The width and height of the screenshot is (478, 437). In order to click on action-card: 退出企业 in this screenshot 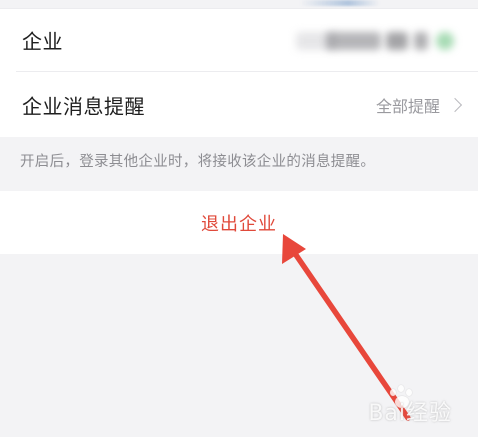, I will do `click(239, 222)`.